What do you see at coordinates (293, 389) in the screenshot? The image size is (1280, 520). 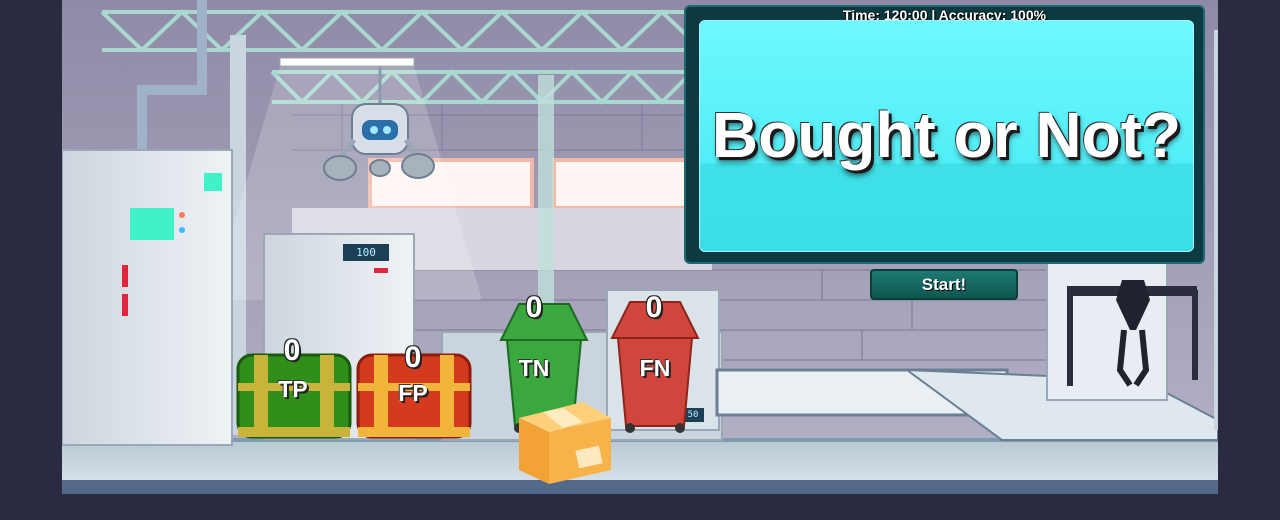 I see `tp-label: TP` at bounding box center [293, 389].